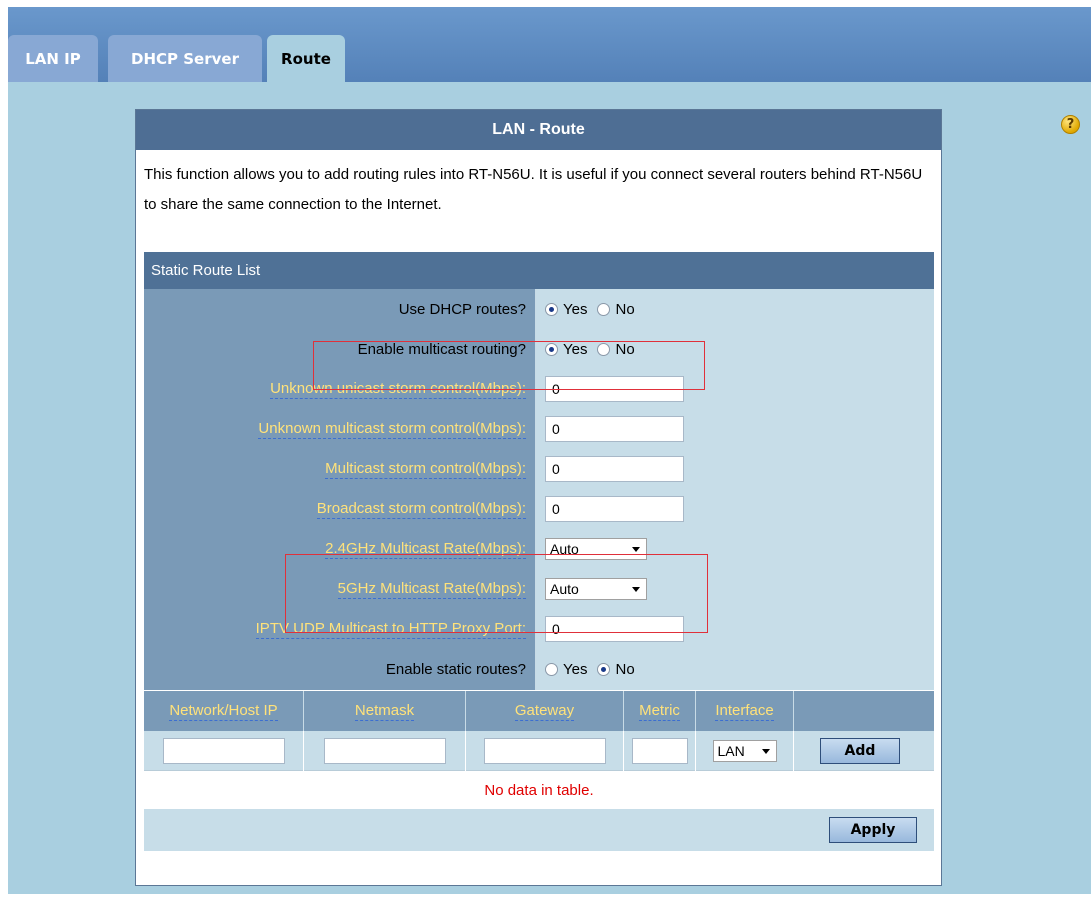 The width and height of the screenshot is (1091, 906). I want to click on enable-static-routes-no: No, so click(616, 669).